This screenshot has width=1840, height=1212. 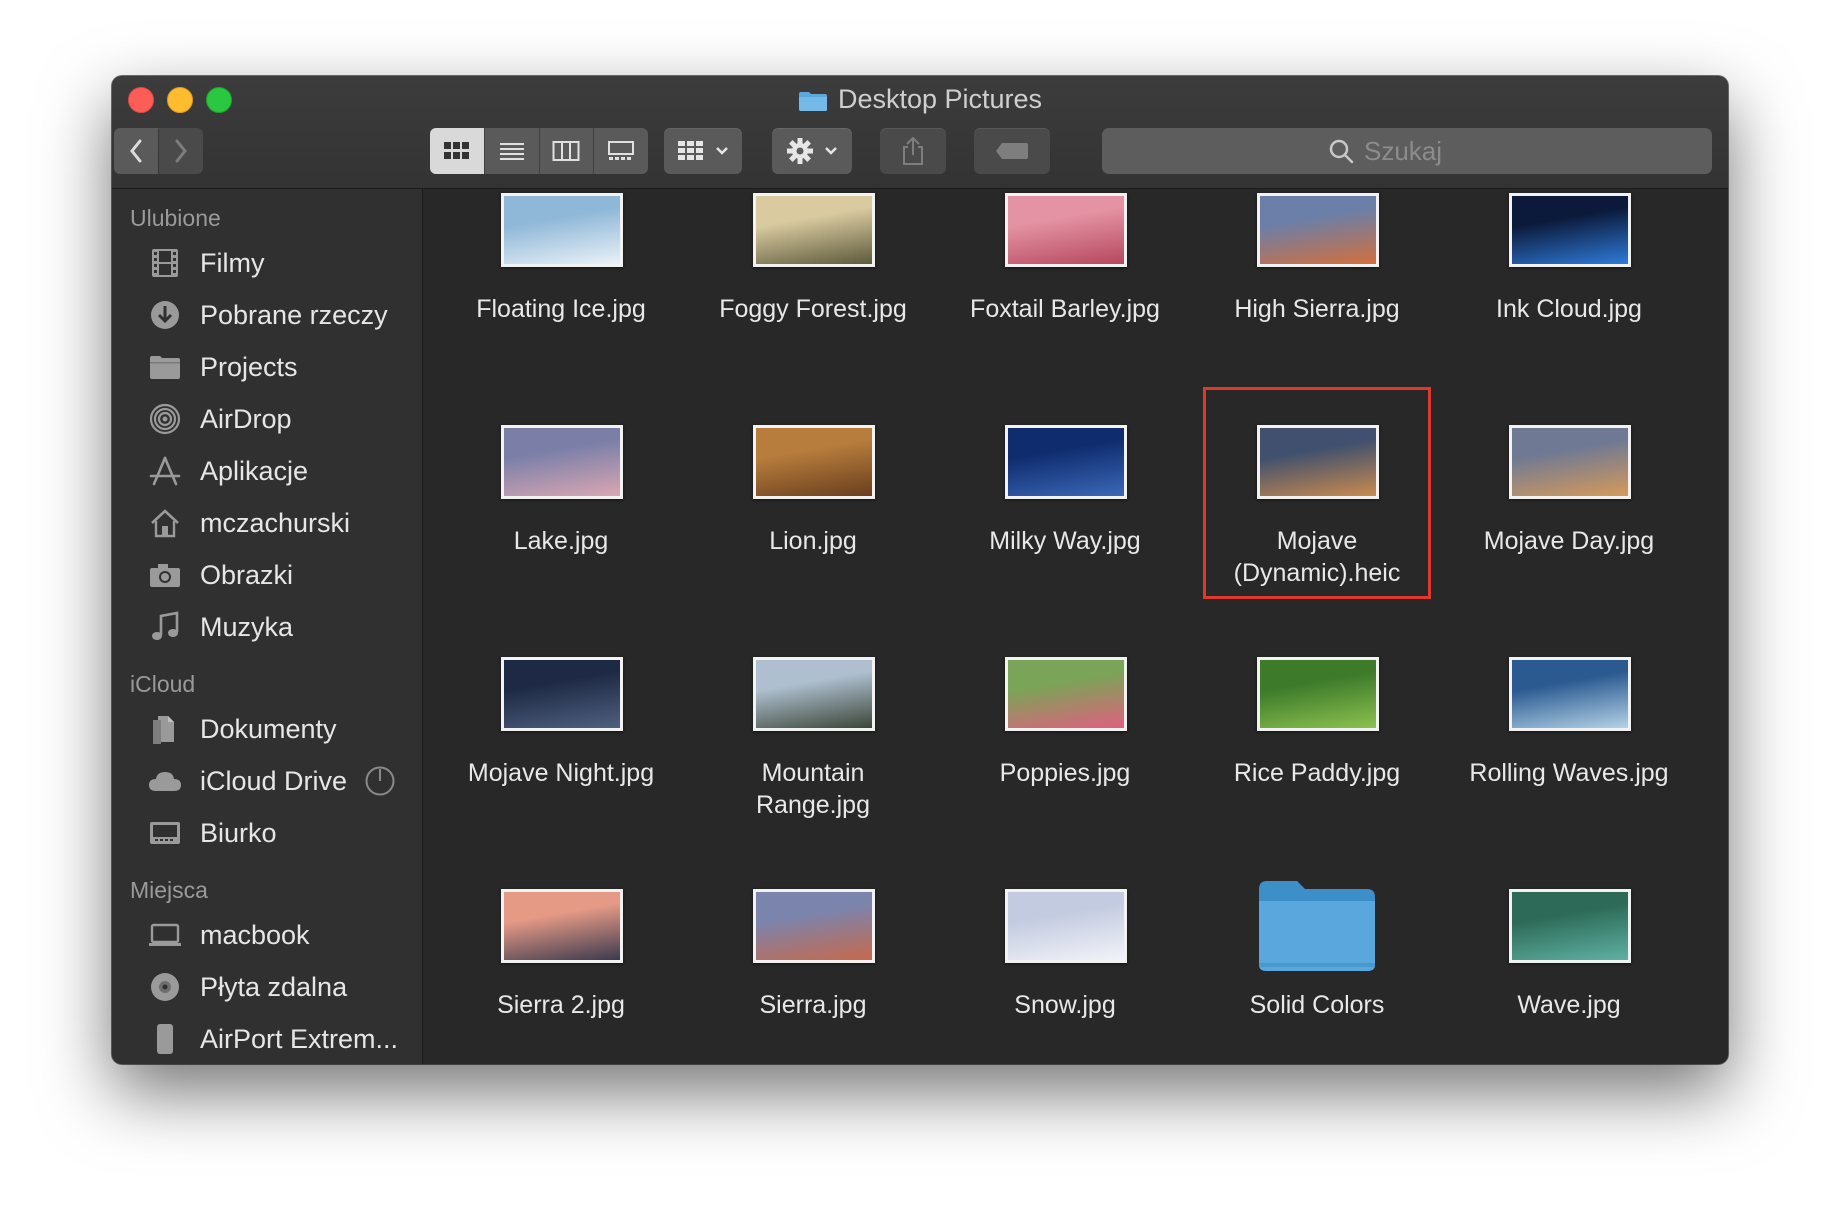 What do you see at coordinates (561, 1005) in the screenshot?
I see `file-name-label: Sierra 2.jpg` at bounding box center [561, 1005].